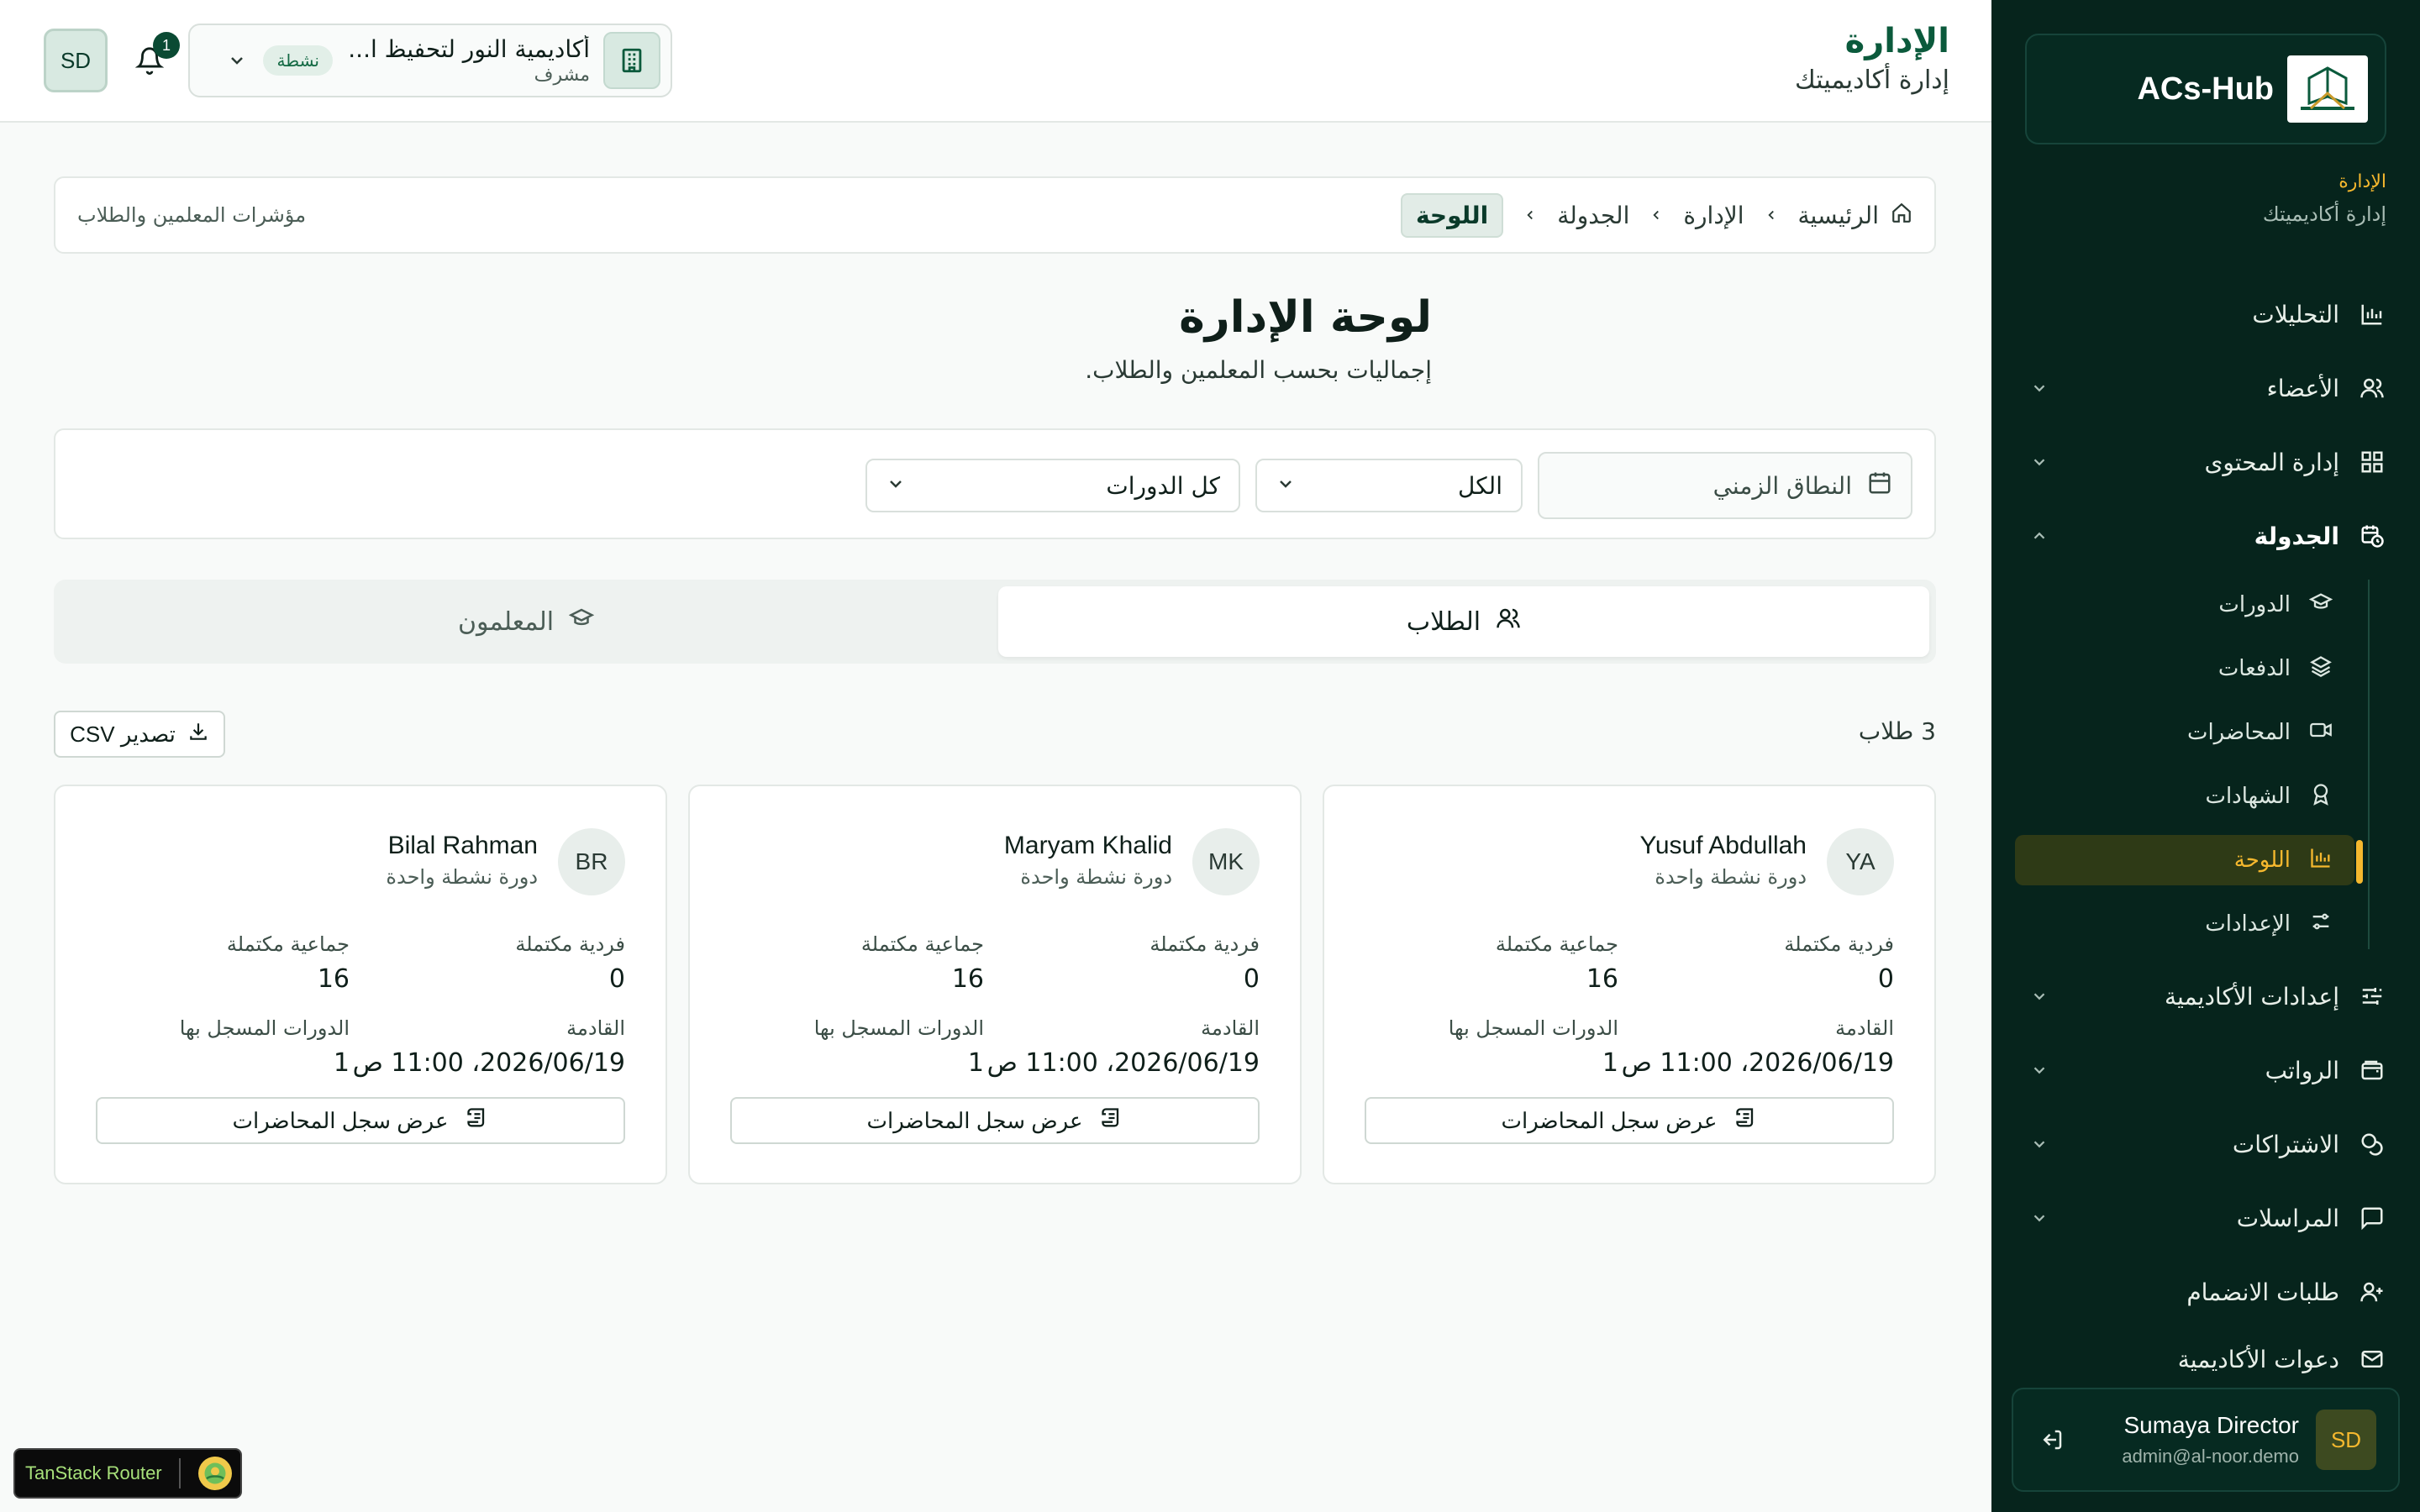  Describe the element at coordinates (2052, 1440) in the screenshot. I see `logout-icon` at that location.